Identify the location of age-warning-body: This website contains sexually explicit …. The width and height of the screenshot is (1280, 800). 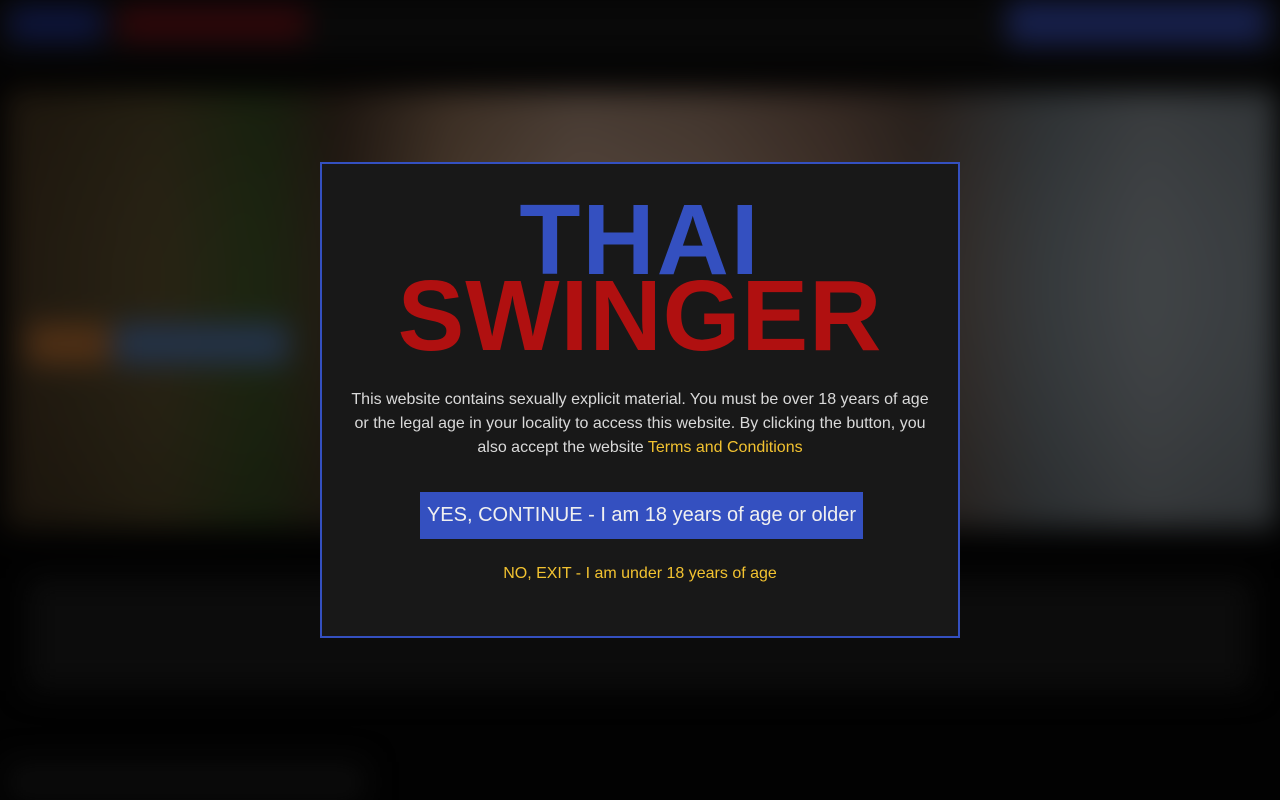
(640, 423).